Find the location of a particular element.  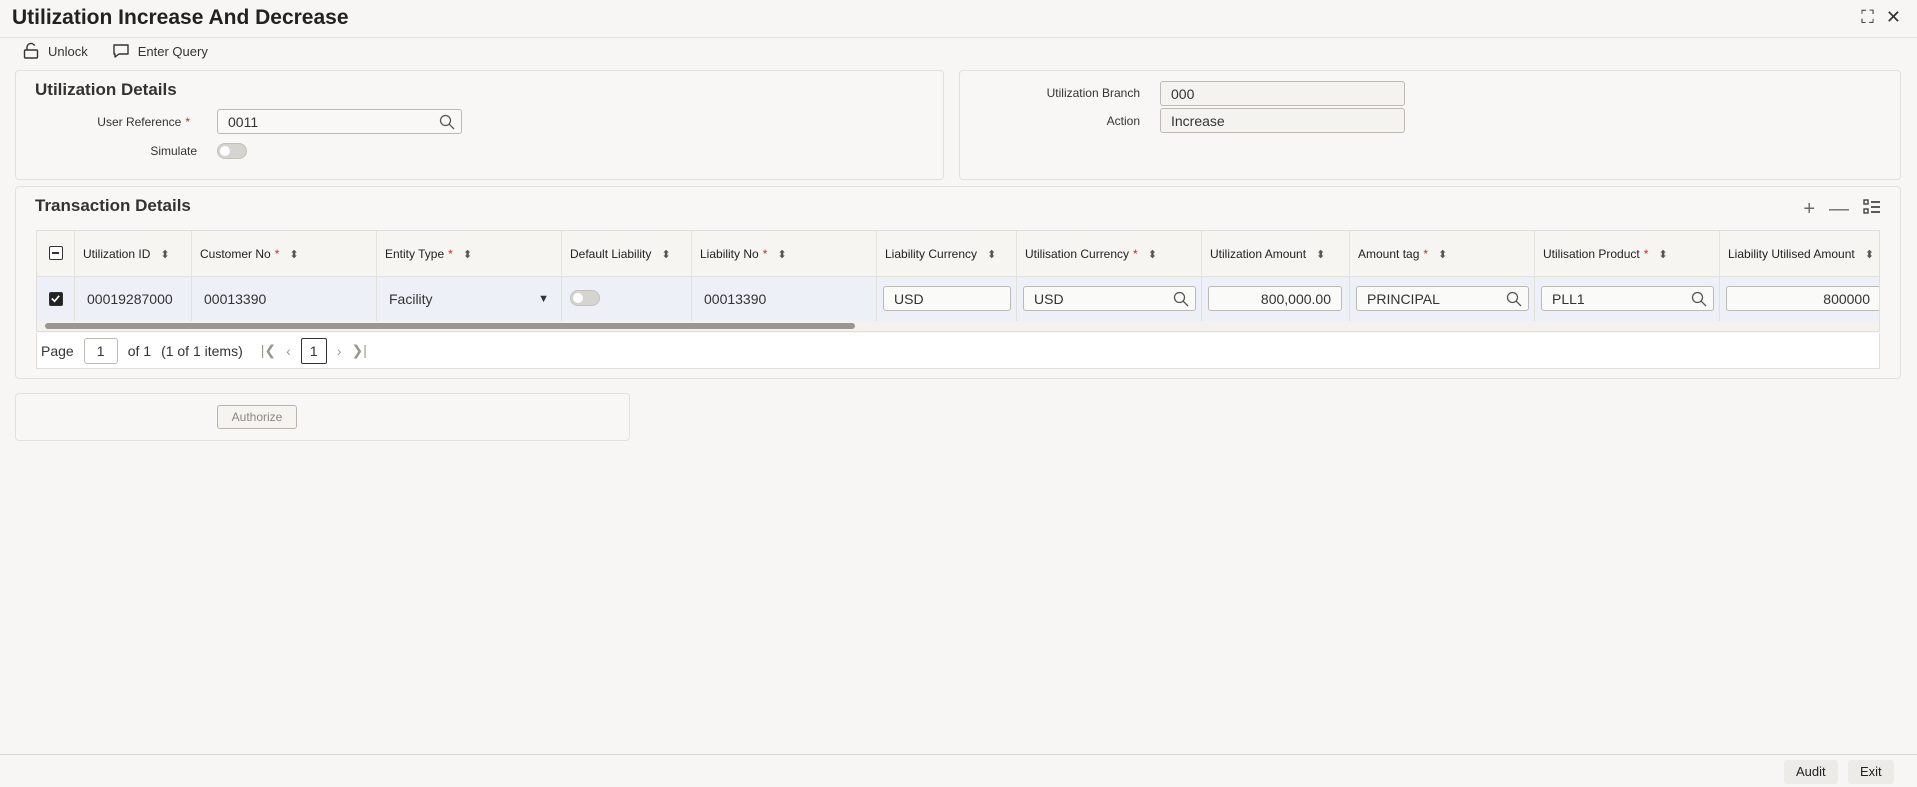

liability-utilised-amount-field: 800000 is located at coordinates (1802, 298).